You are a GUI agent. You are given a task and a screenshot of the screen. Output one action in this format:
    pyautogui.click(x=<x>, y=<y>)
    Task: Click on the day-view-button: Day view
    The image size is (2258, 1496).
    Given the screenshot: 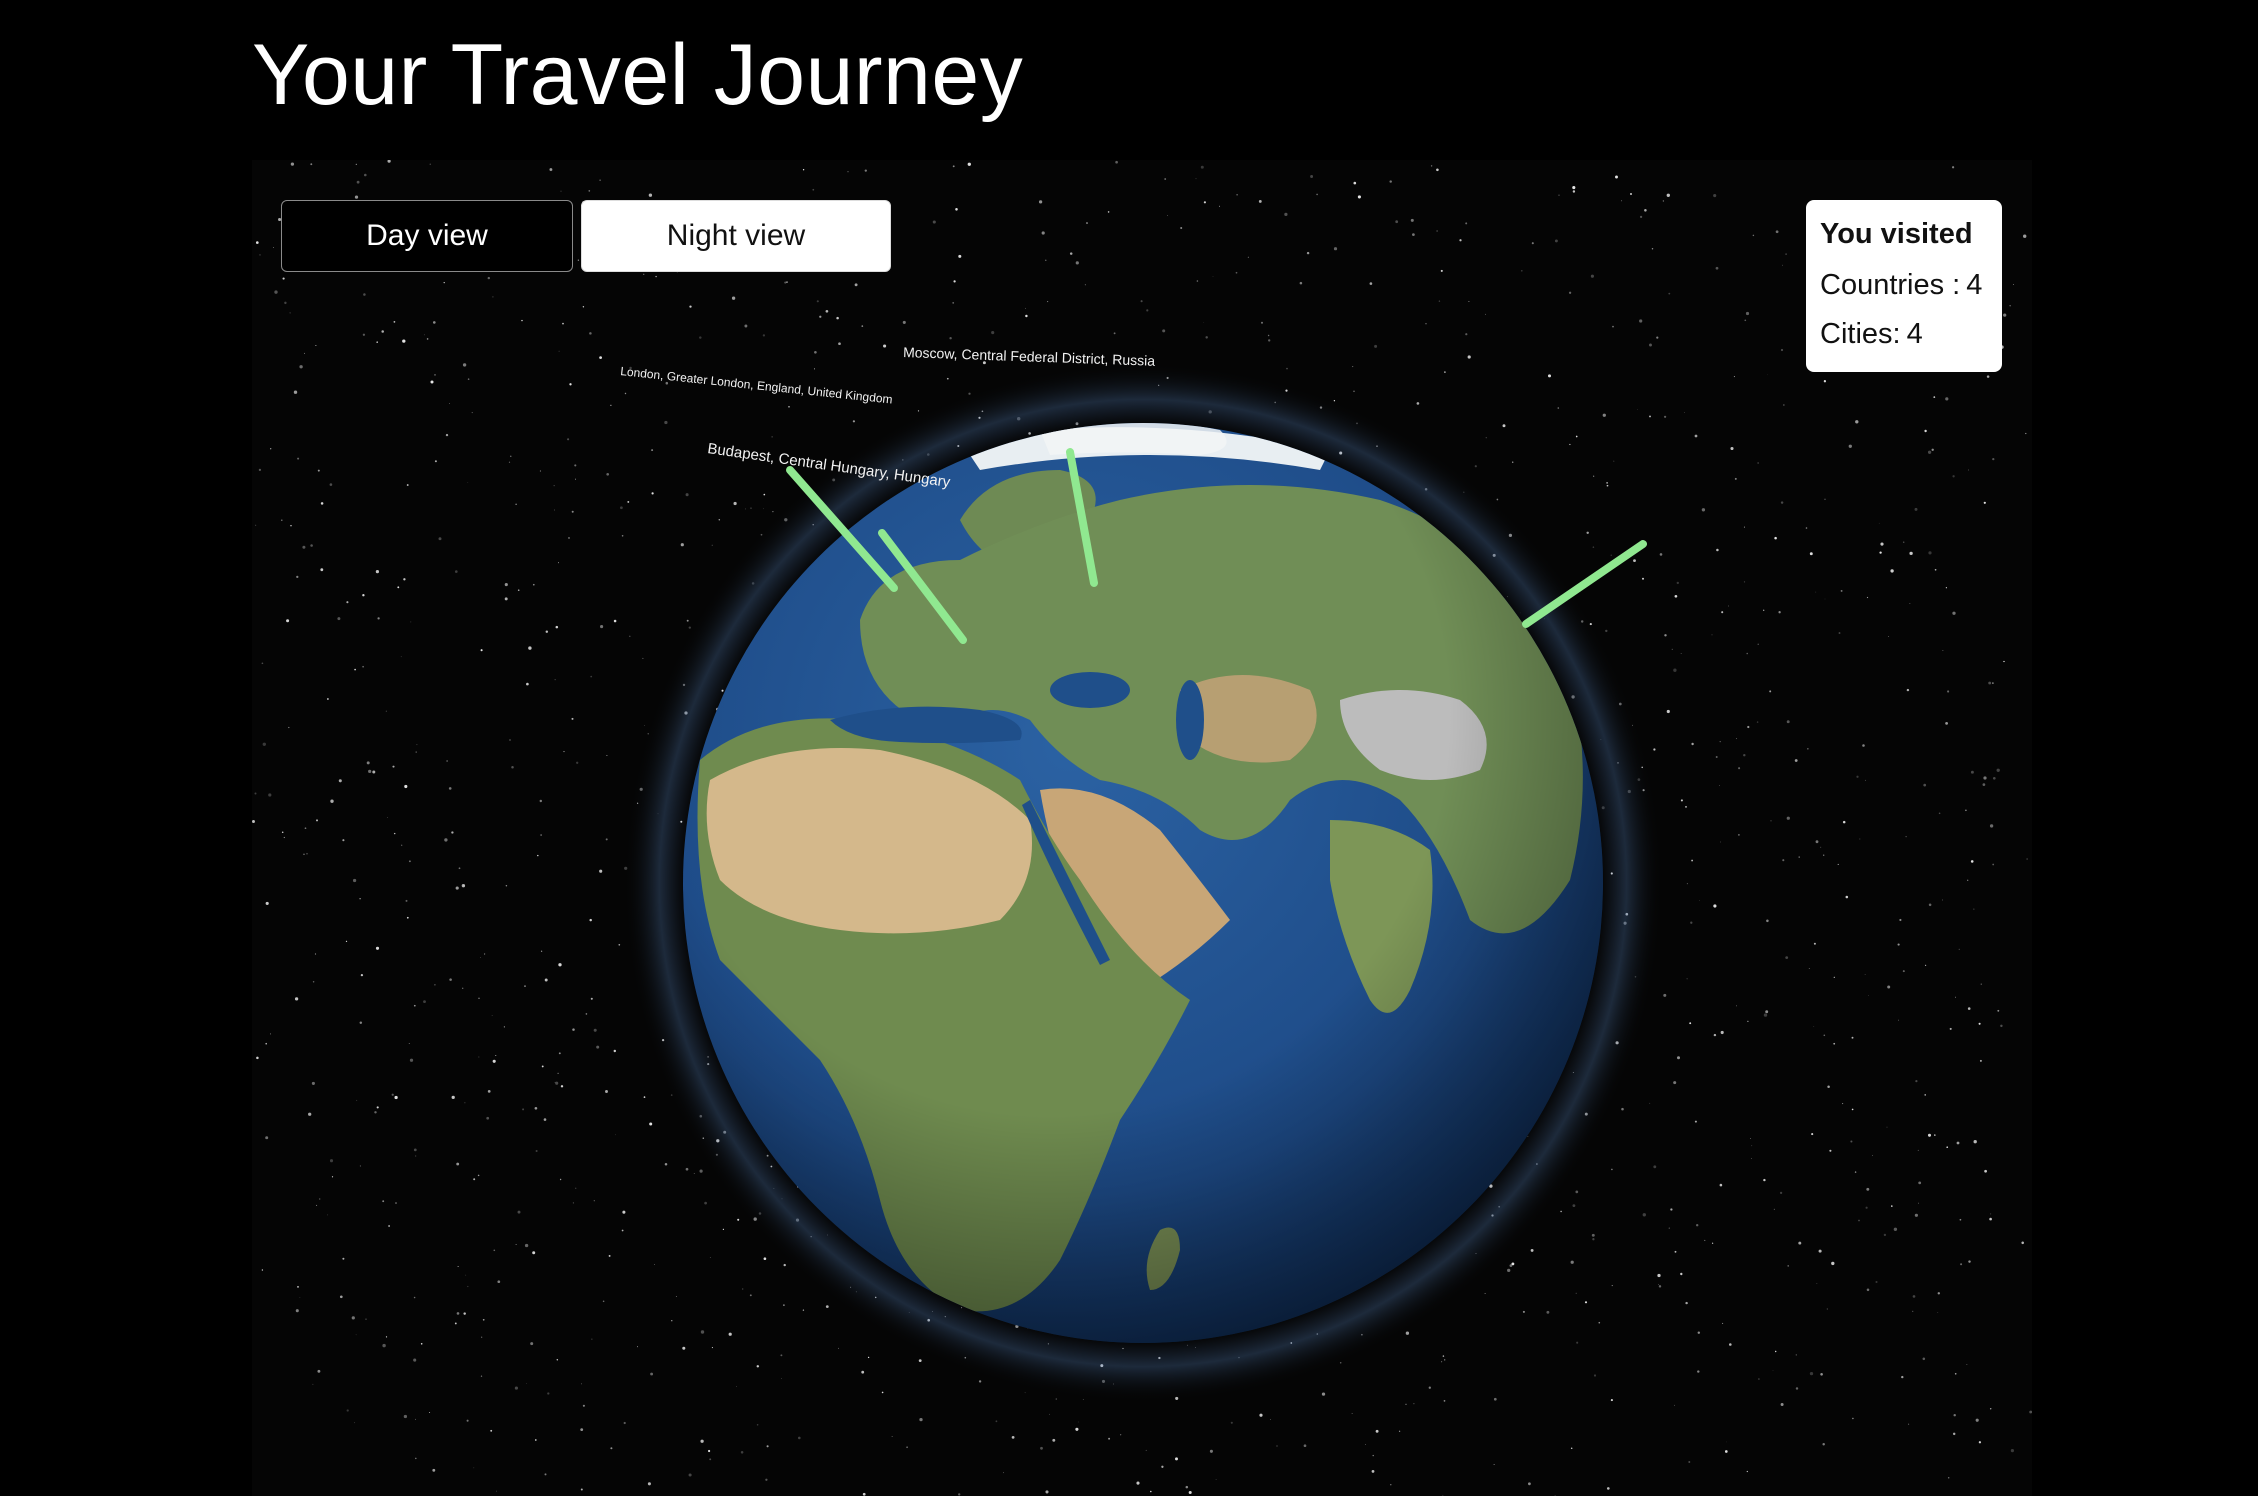 What is the action you would take?
    pyautogui.click(x=427, y=236)
    